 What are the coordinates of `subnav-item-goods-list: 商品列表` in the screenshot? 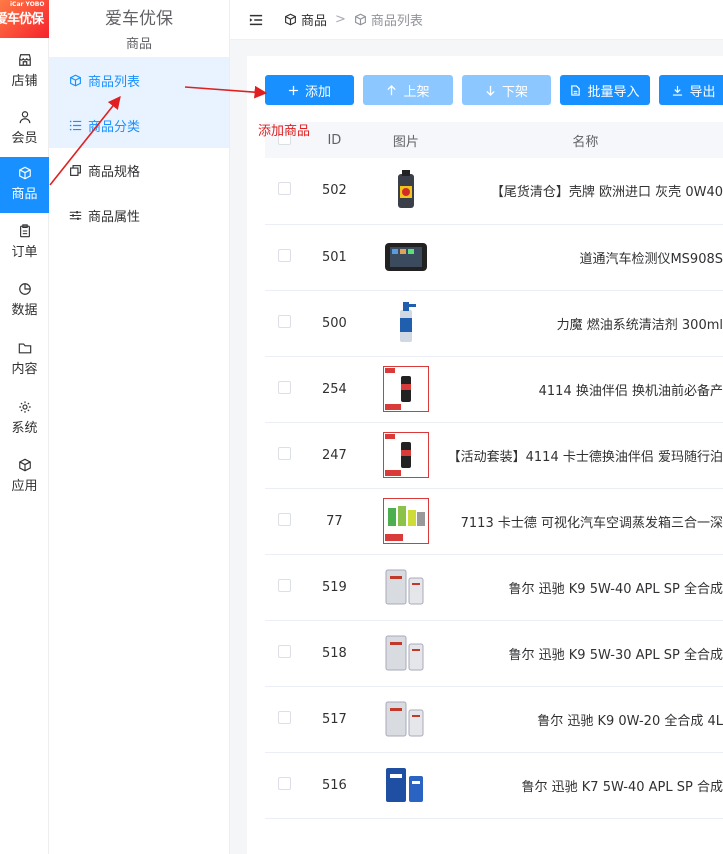 It's located at (139, 80).